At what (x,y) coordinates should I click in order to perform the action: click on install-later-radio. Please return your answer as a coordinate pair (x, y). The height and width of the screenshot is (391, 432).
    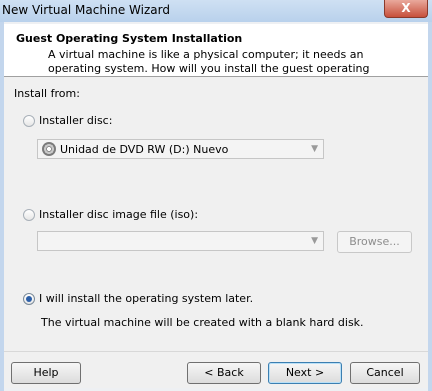
    Looking at the image, I should click on (29, 299).